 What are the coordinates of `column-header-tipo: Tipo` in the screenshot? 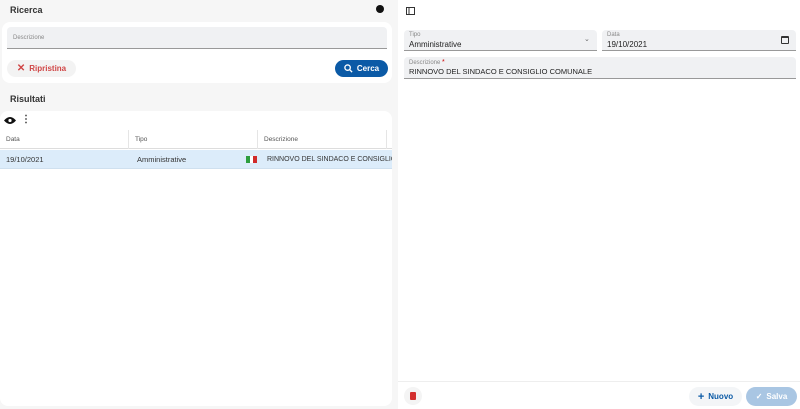 It's located at (193, 139).